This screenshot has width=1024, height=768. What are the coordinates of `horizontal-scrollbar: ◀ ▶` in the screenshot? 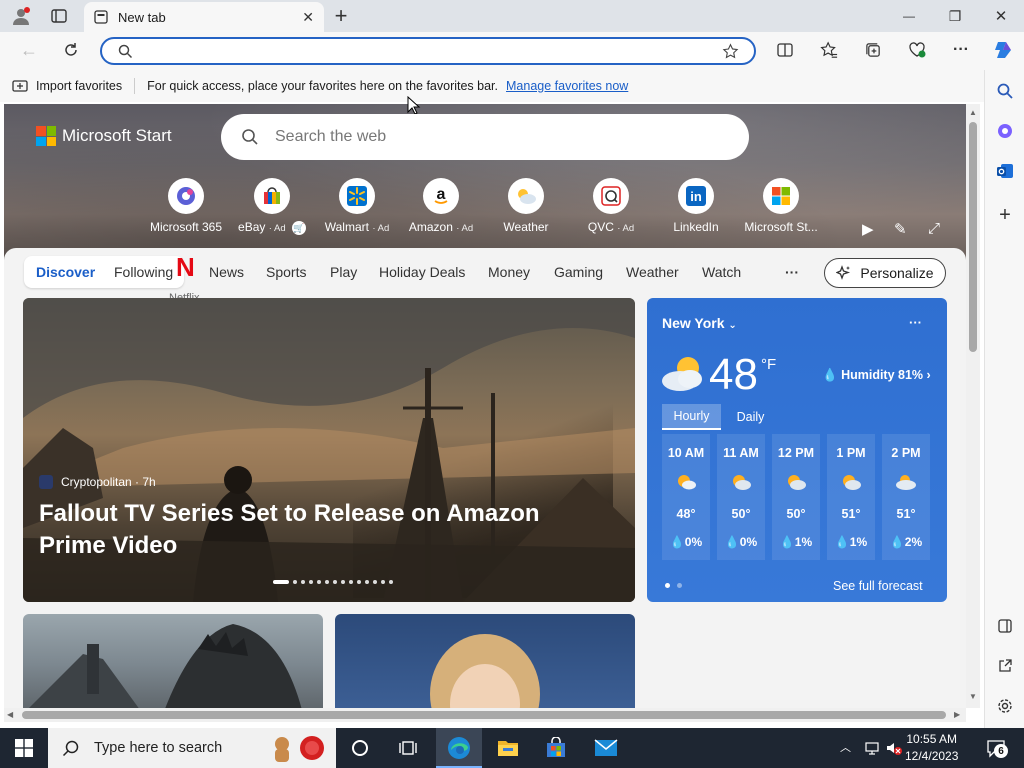 It's located at (485, 715).